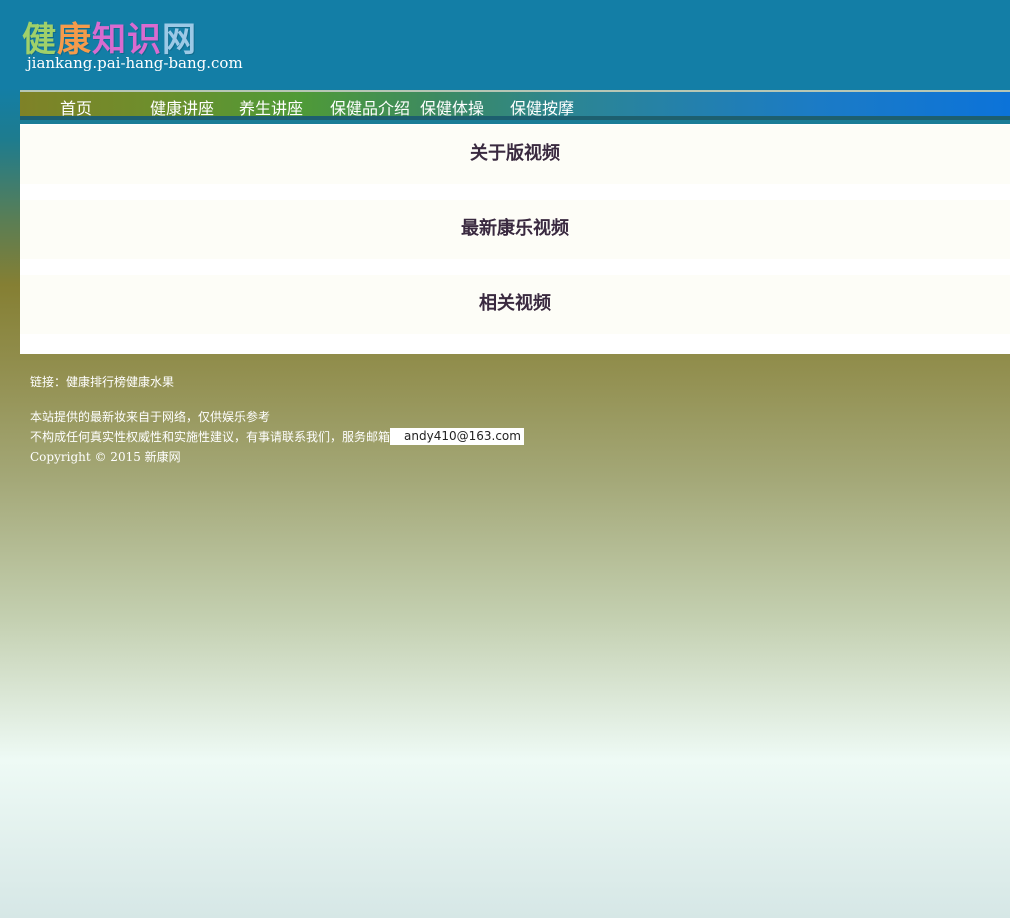 The width and height of the screenshot is (1010, 918). I want to click on copyright: Copyright © 2015 新康网, so click(105, 457).